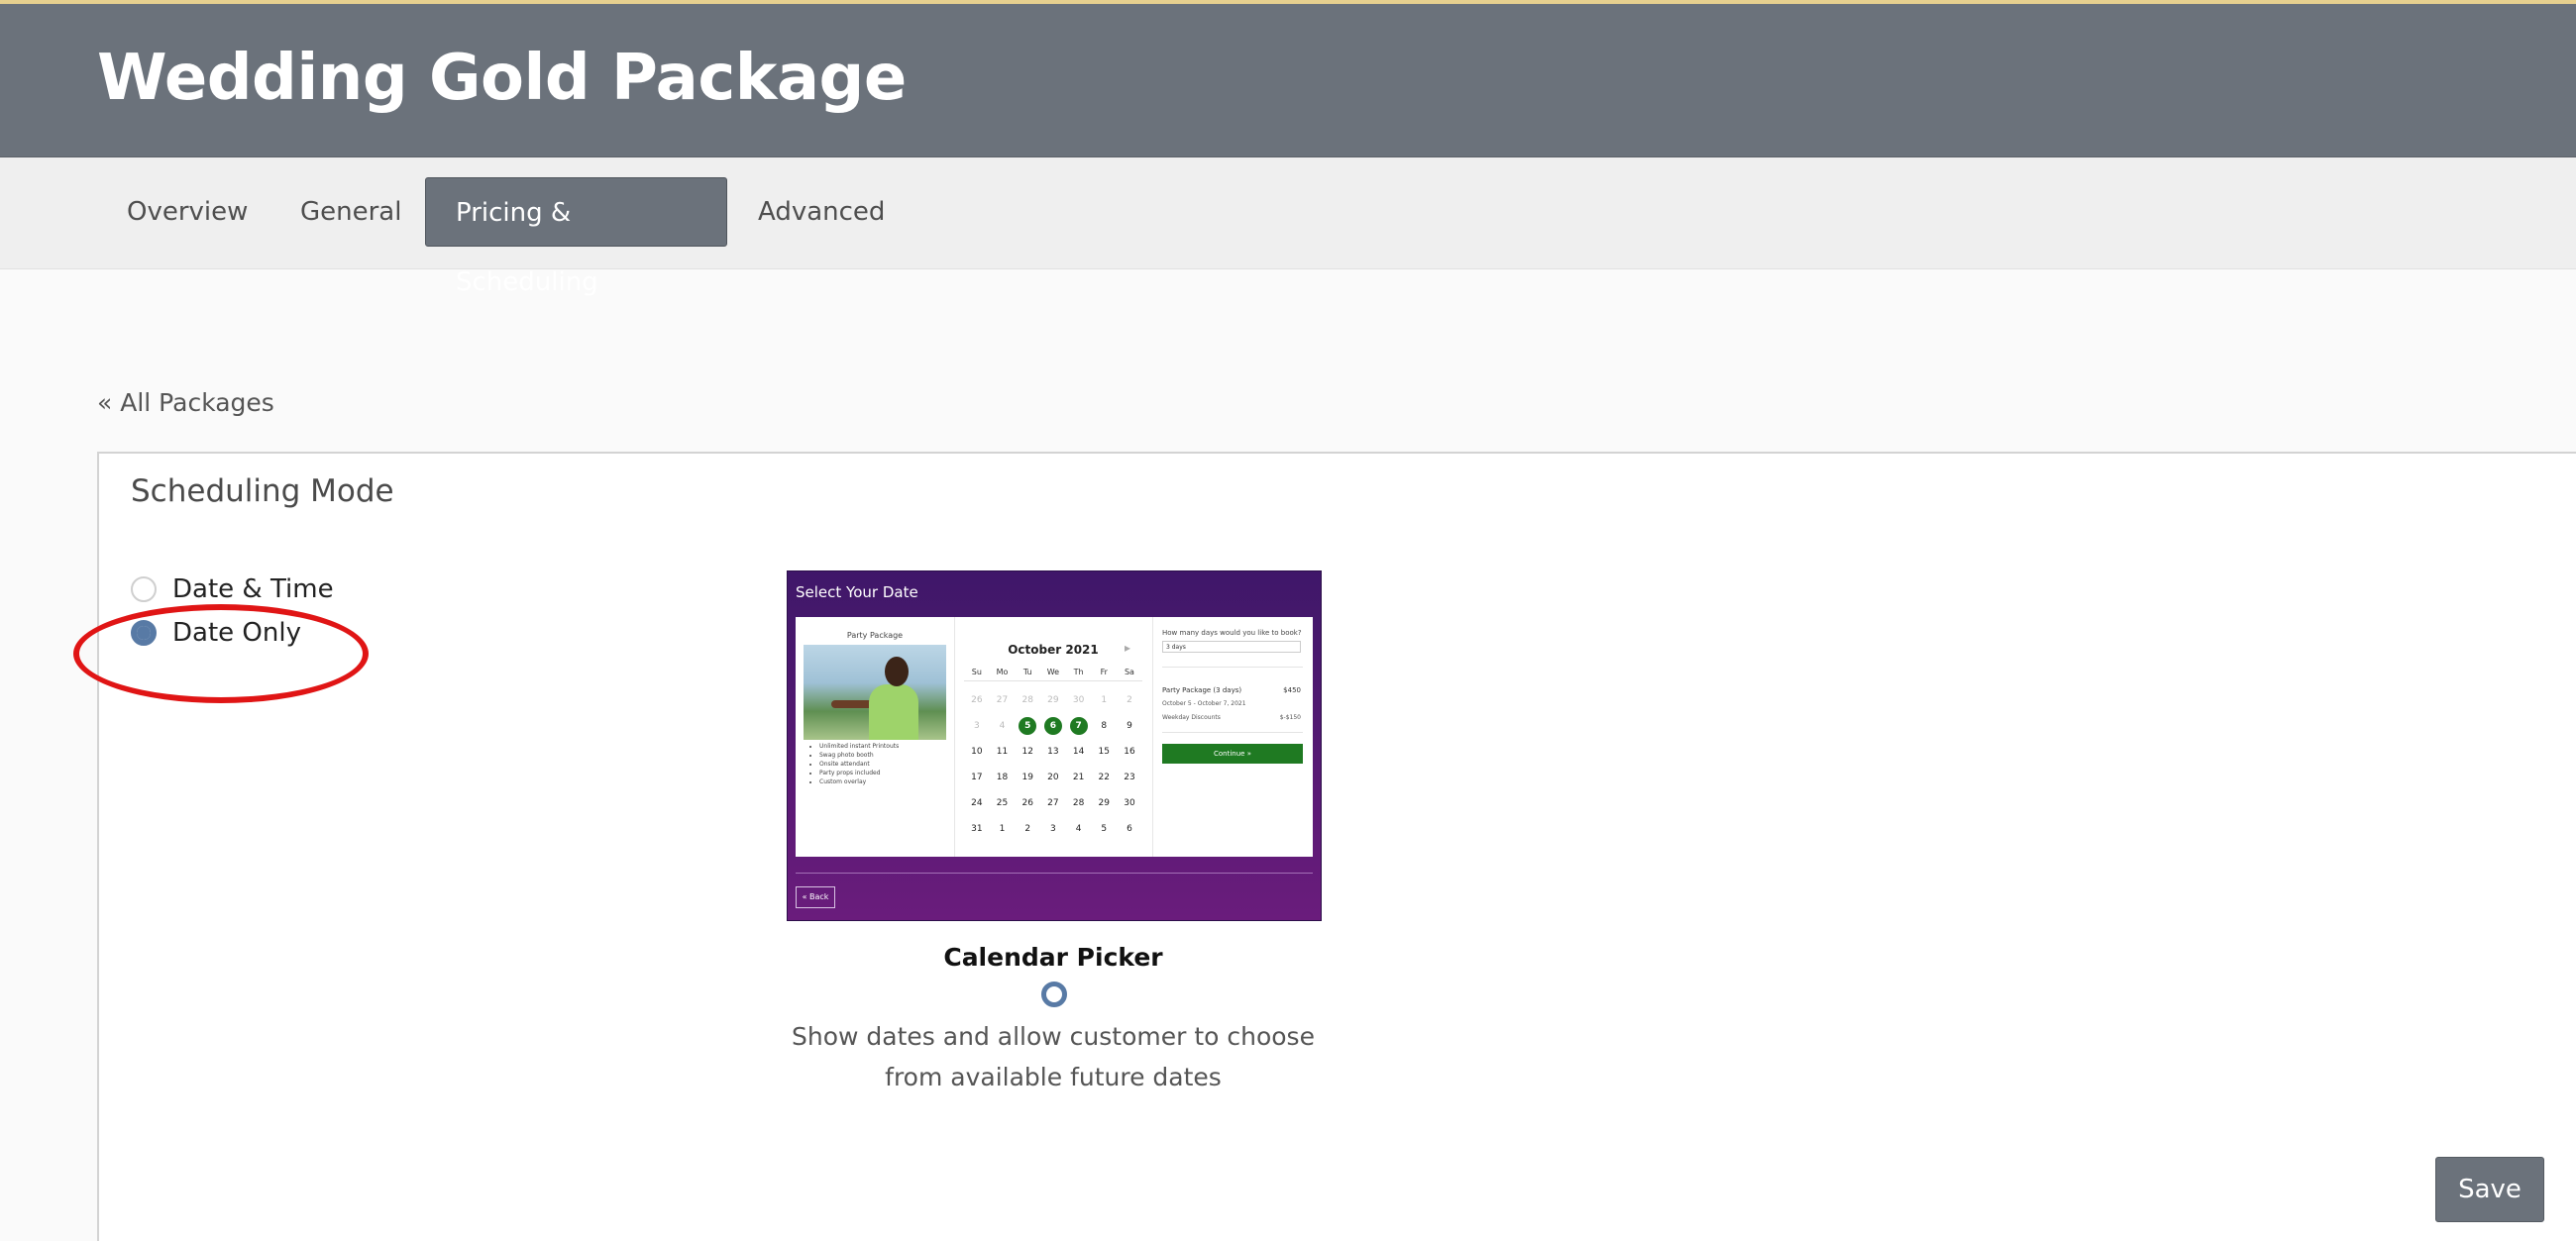 The height and width of the screenshot is (1241, 2576). What do you see at coordinates (1202, 690) in the screenshot?
I see `line-item-label: Party Package (3 days)` at bounding box center [1202, 690].